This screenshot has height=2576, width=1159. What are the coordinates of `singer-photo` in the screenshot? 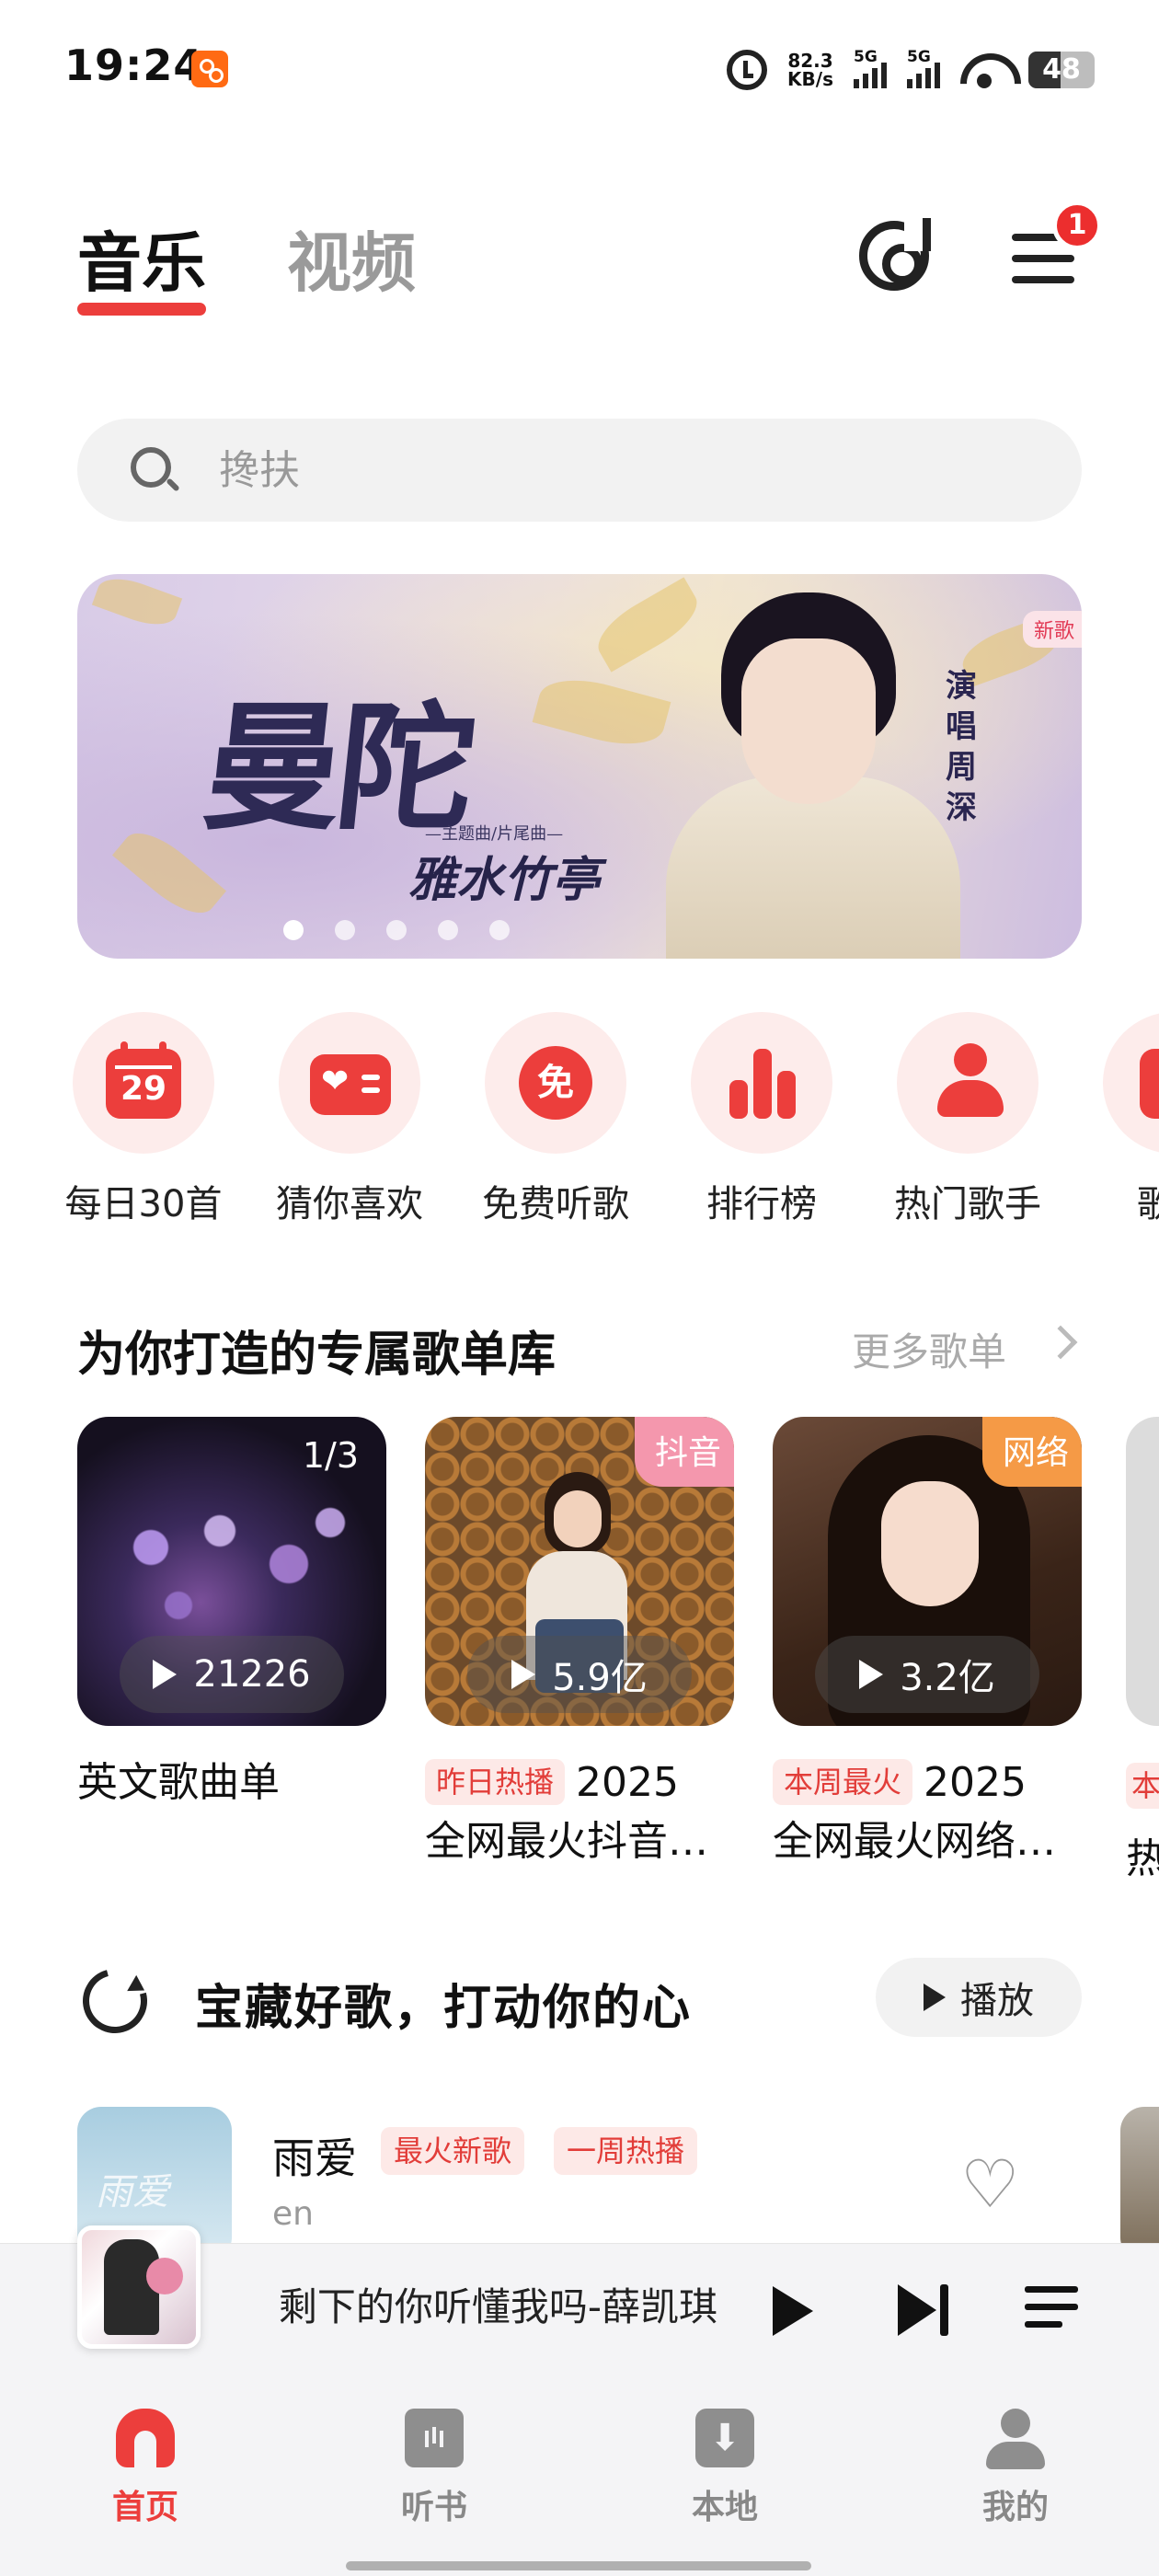 It's located at (813, 775).